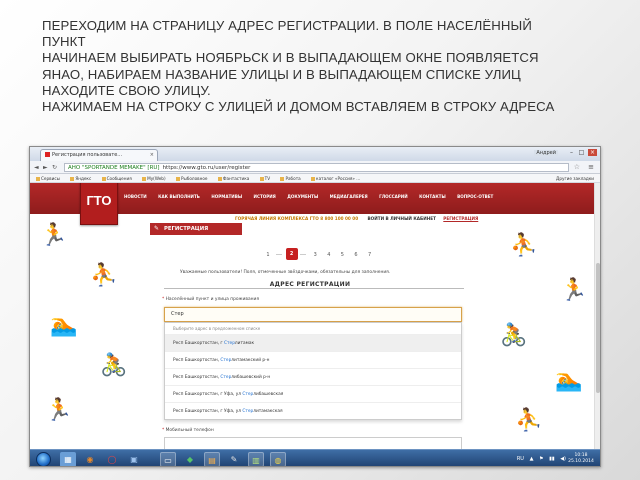  What do you see at coordinates (591, 167) in the screenshot?
I see `browser-menu-icon: ≡` at bounding box center [591, 167].